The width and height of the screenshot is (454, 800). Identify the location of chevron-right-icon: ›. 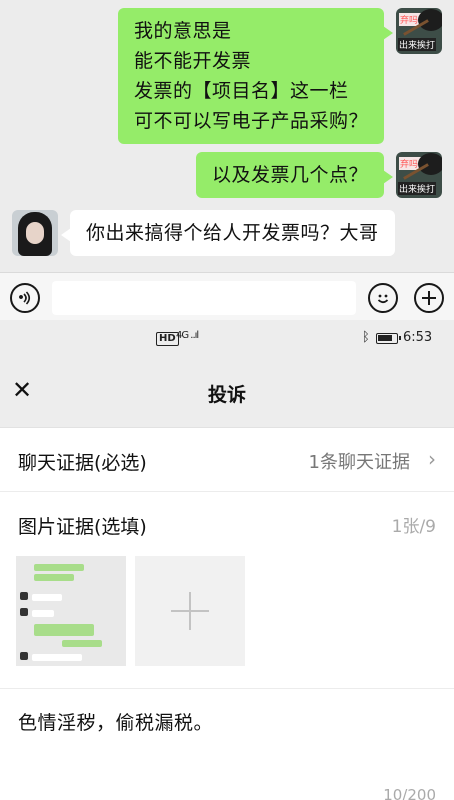
(432, 459).